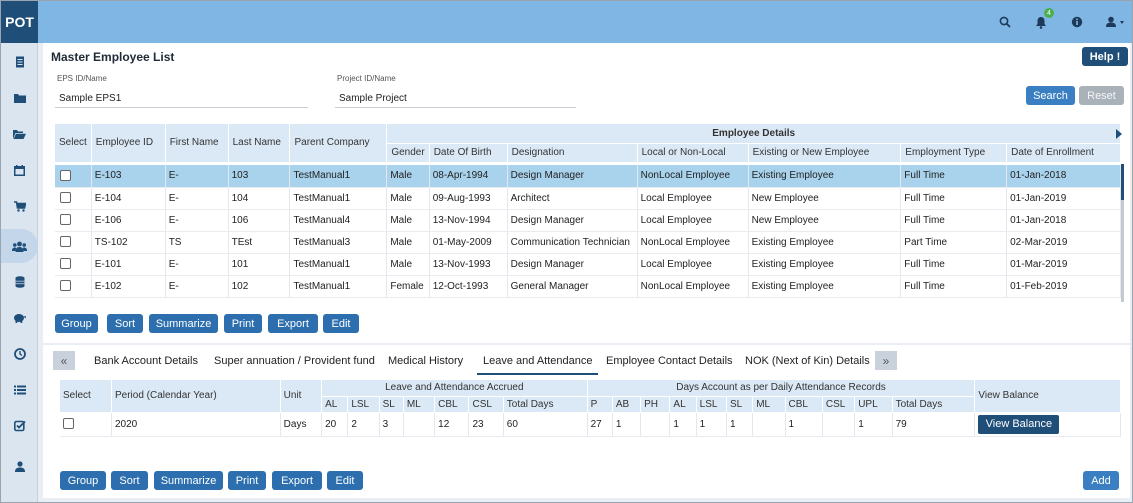 Image resolution: width=1133 pixels, height=503 pixels. I want to click on cell-company: TestManual1, so click(338, 198).